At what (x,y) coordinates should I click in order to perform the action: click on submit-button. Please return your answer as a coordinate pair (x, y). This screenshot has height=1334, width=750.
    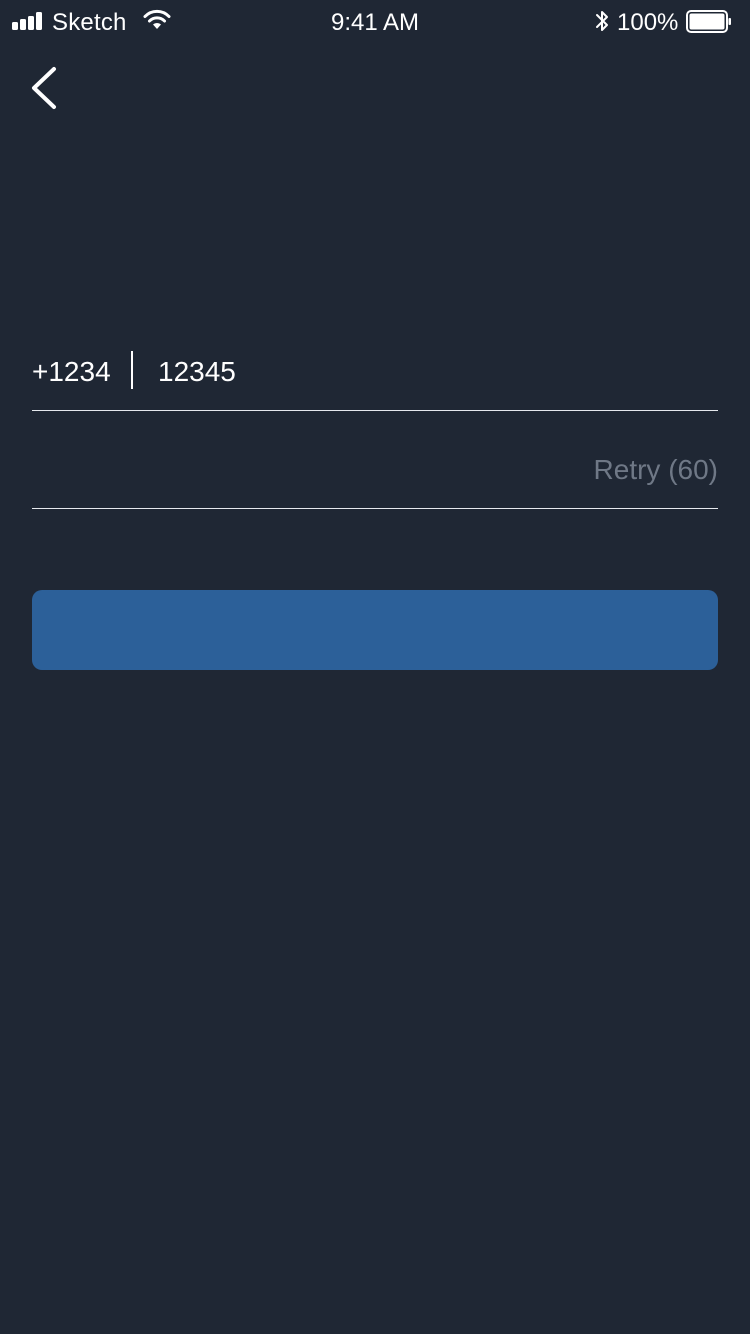
    Looking at the image, I should click on (375, 630).